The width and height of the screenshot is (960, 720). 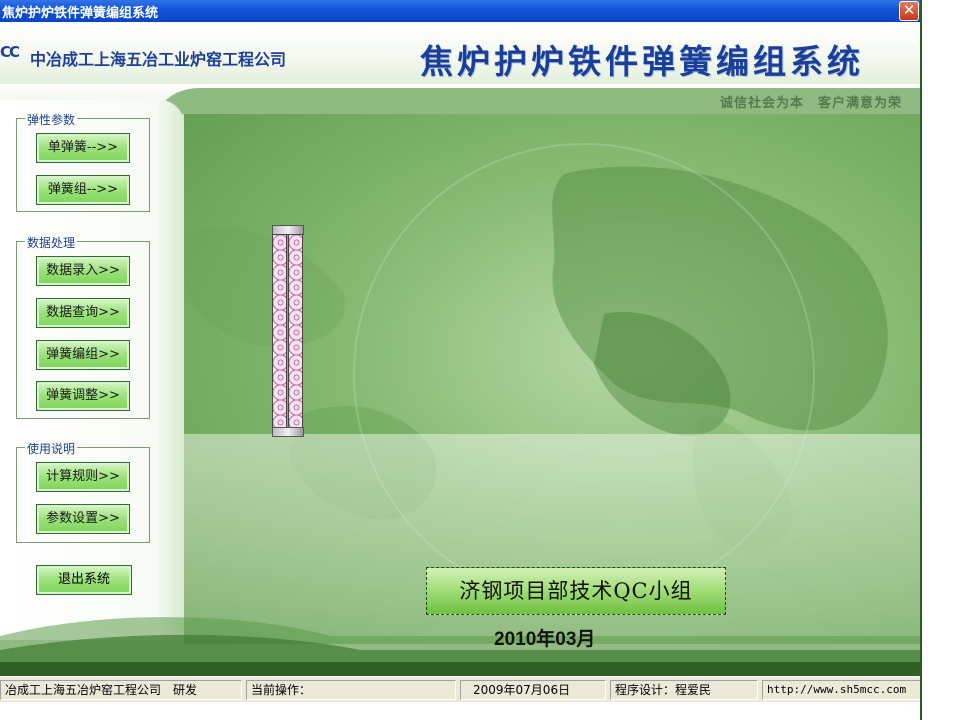 What do you see at coordinates (460, 11) in the screenshot?
I see `title-bar: 焦炉护炉铁件弹簧编组系统 ✕` at bounding box center [460, 11].